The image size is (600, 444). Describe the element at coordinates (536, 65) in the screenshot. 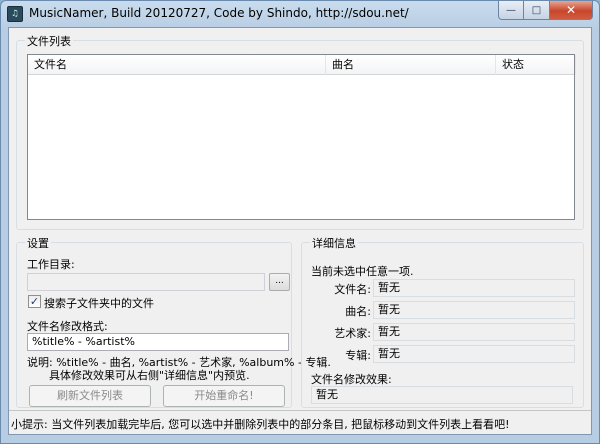

I see `column-header-status: 状态` at that location.